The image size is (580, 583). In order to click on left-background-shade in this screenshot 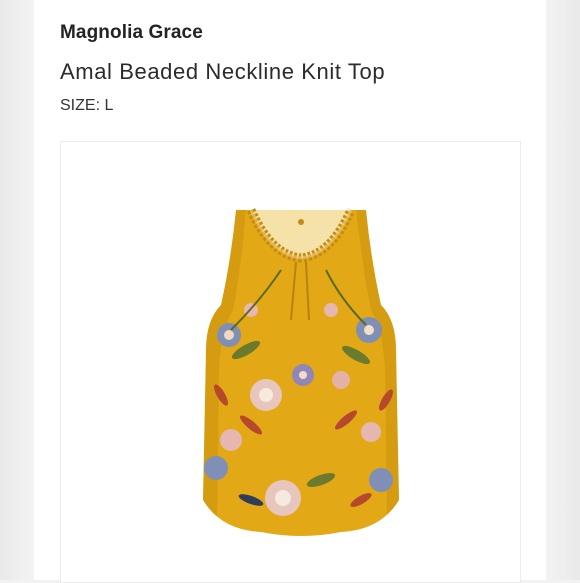, I will do `click(17, 290)`.